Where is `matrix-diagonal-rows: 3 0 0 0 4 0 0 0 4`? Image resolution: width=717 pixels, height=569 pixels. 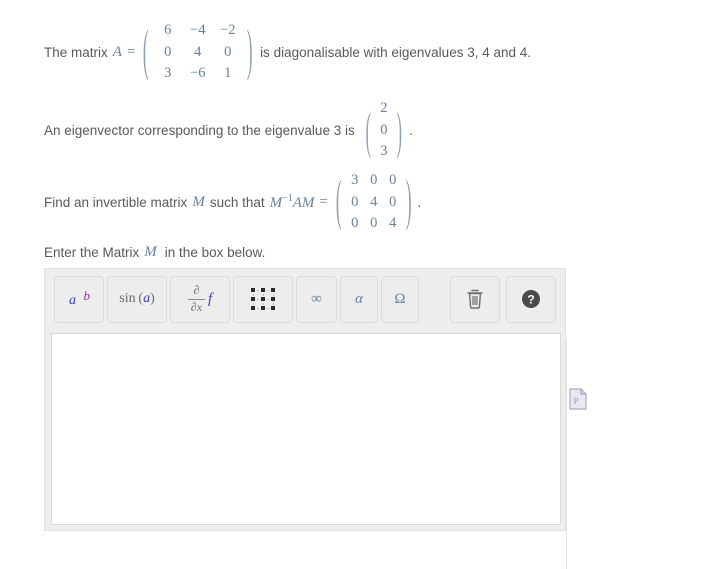 matrix-diagonal-rows: 3 0 0 0 4 0 0 0 4 is located at coordinates (373, 202).